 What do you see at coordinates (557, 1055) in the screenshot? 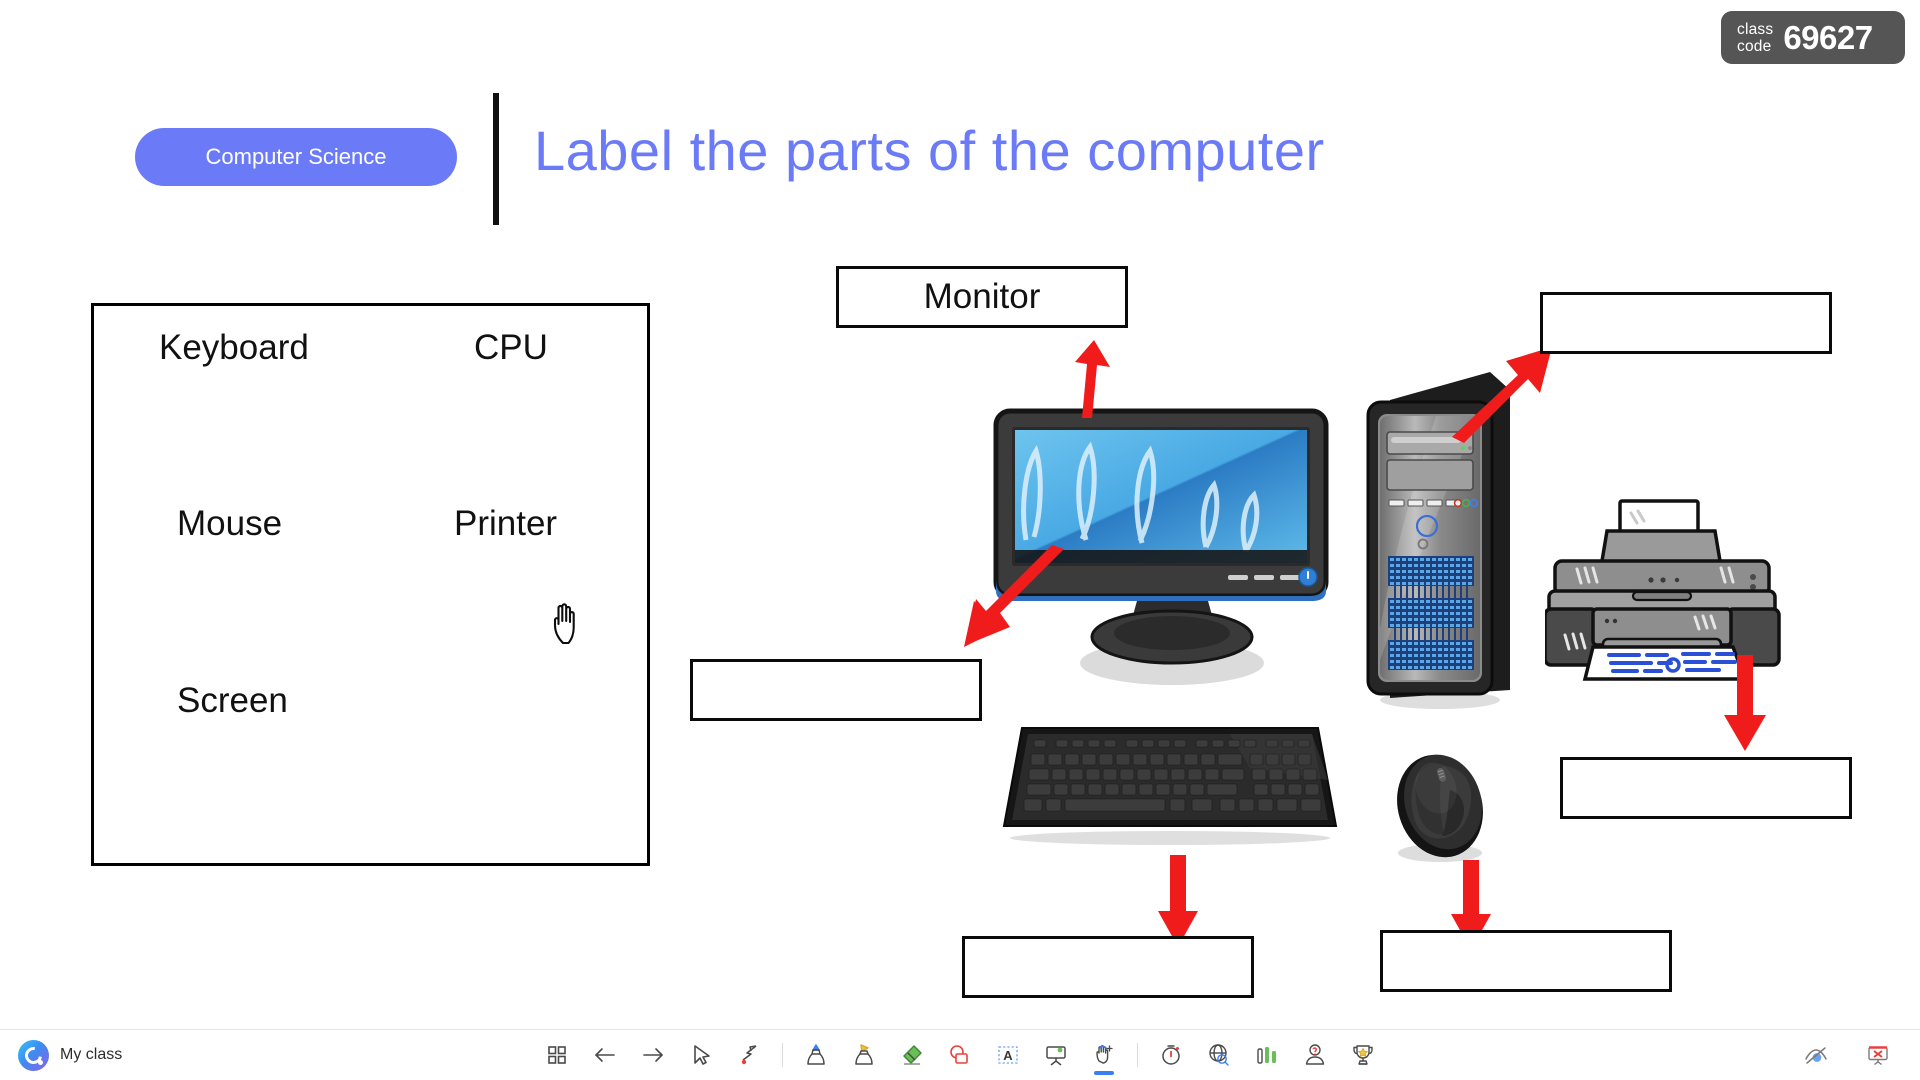
I see `grid-view-icon` at bounding box center [557, 1055].